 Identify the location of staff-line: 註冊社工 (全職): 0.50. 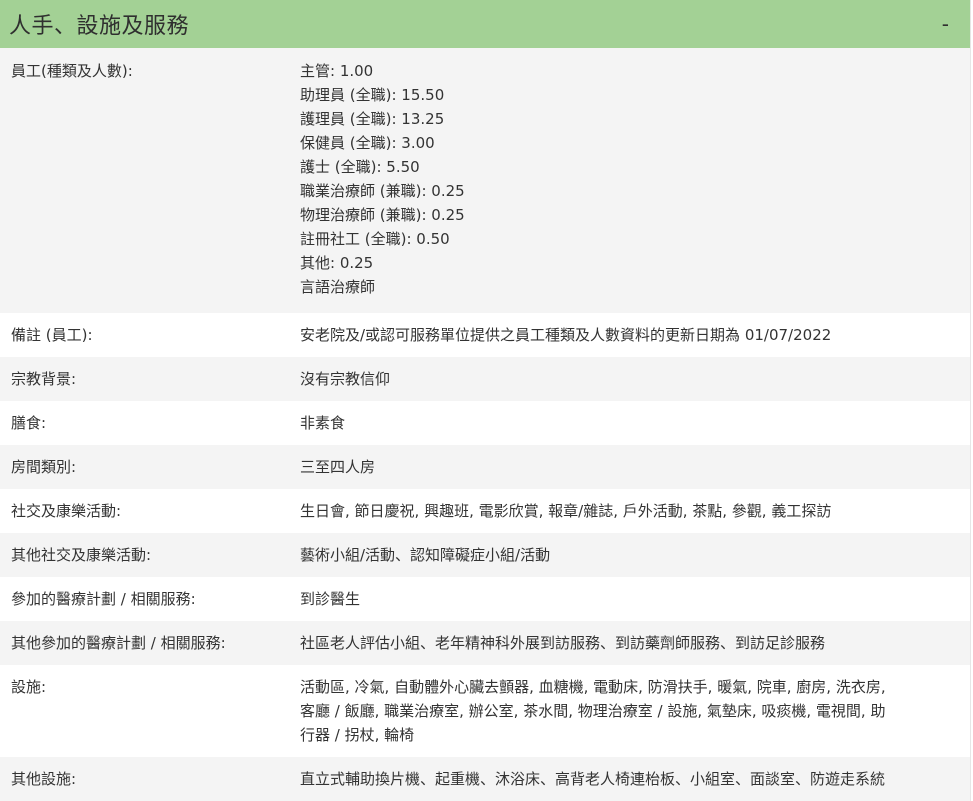
(375, 239).